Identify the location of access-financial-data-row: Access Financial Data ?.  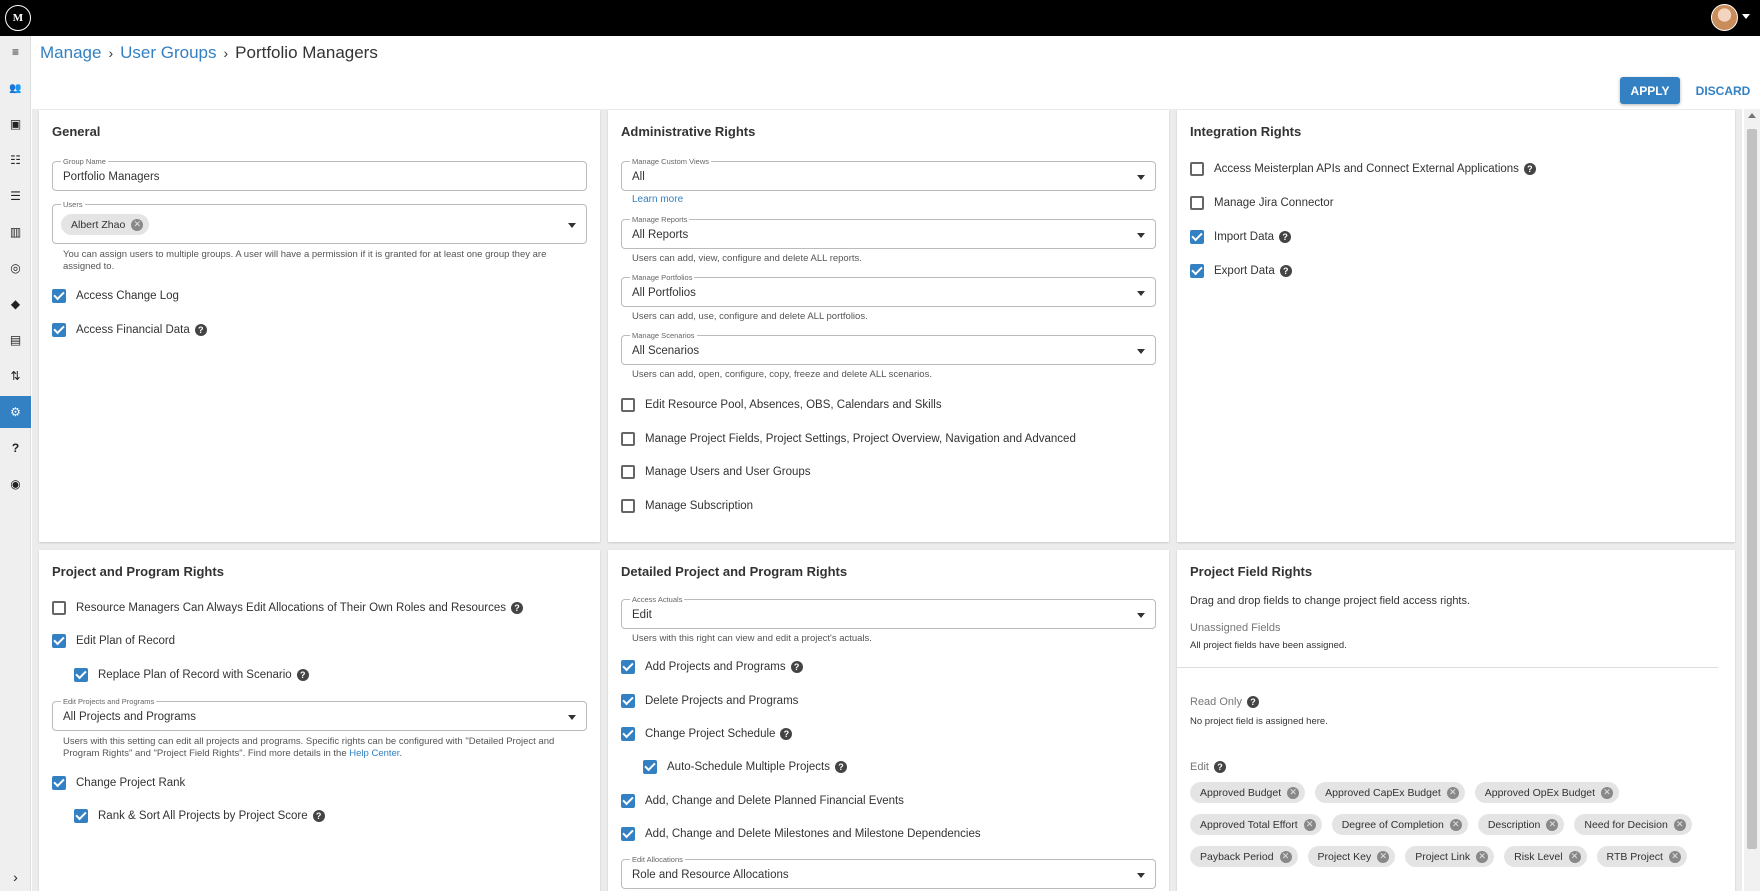
(129, 330).